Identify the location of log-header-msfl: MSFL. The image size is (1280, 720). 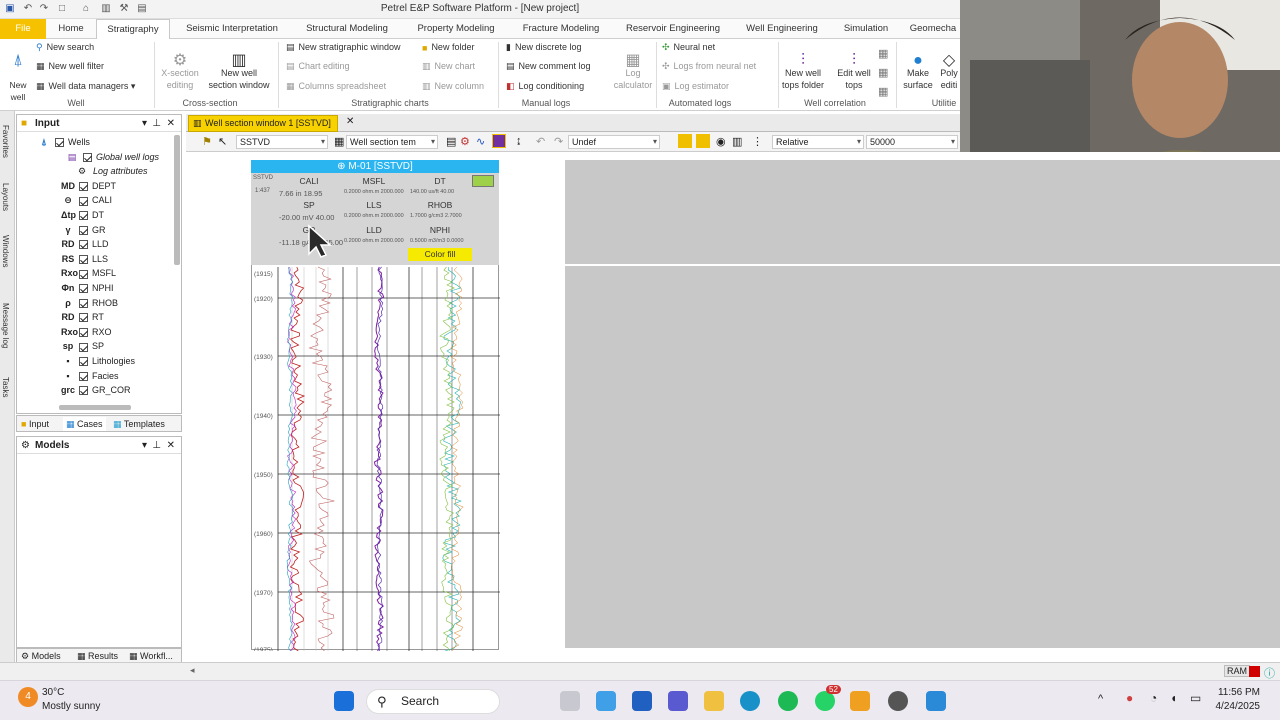
(374, 181).